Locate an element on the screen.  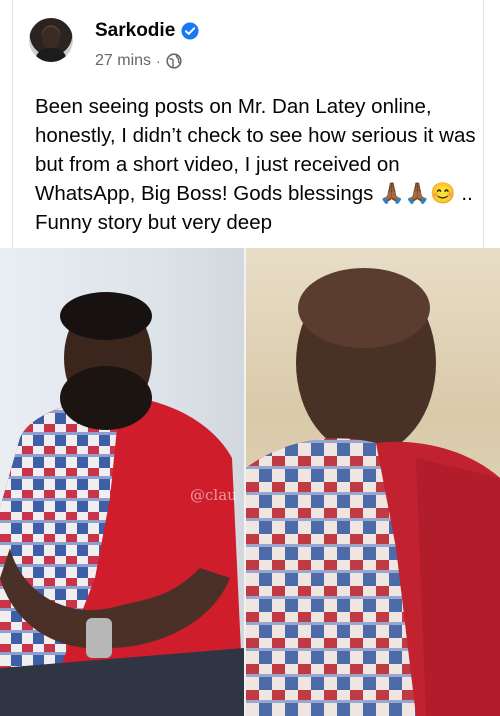
verified-badge-icon is located at coordinates (190, 31).